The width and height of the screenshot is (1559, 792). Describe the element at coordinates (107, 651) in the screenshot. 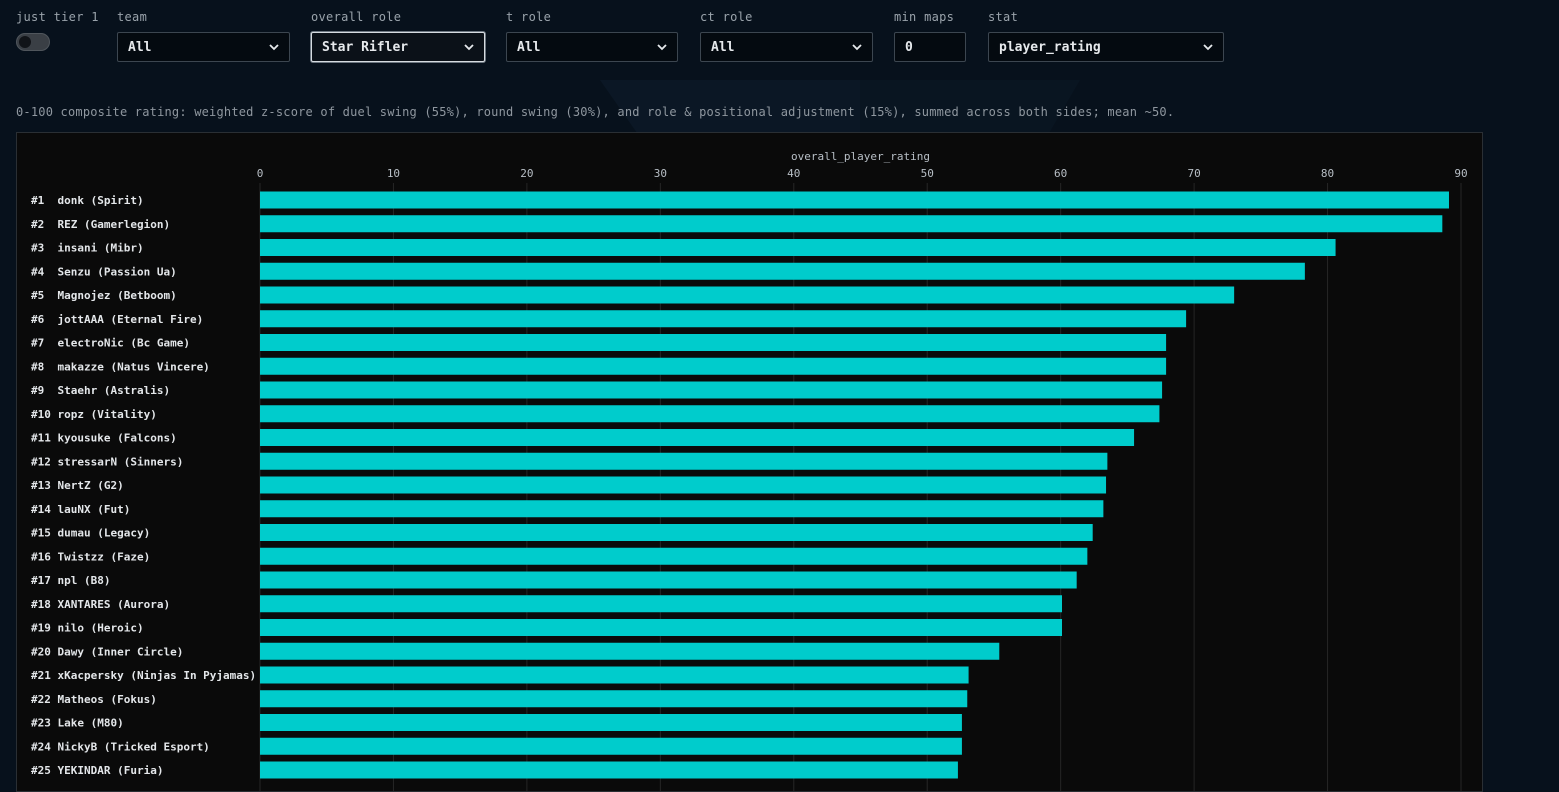

I see `y-tick-label: #20 Dawy (Inner Circle)` at that location.